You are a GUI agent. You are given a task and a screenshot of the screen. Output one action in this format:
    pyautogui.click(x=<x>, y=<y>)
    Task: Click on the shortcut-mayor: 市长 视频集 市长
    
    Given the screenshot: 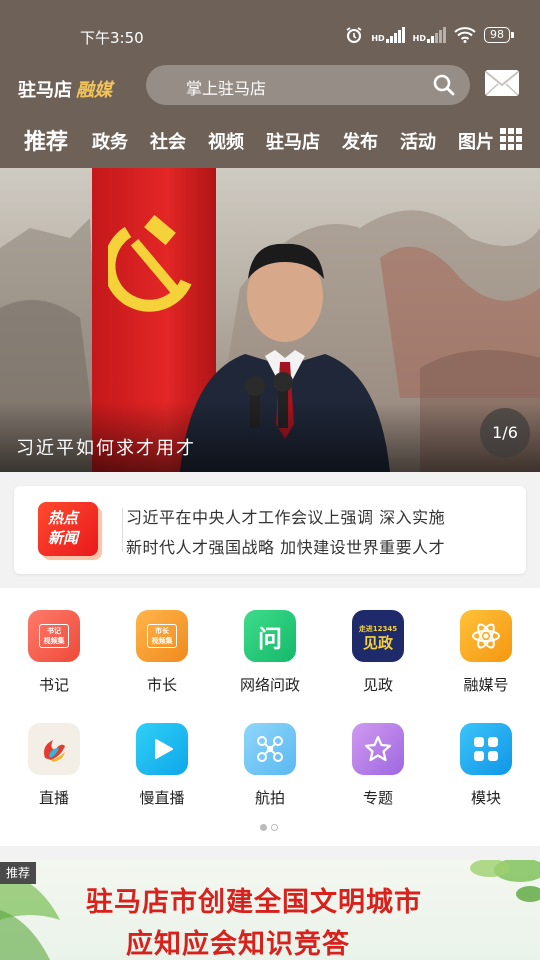 What is the action you would take?
    pyautogui.click(x=162, y=652)
    